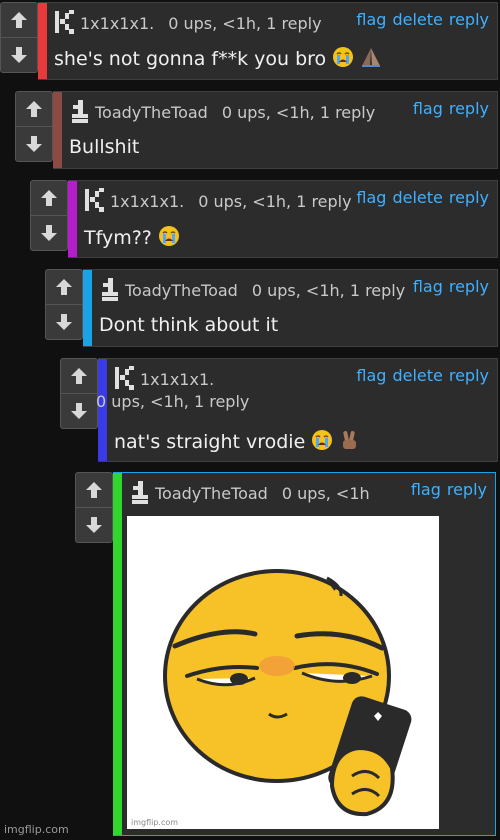 Image resolution: width=500 pixels, height=840 pixels. What do you see at coordinates (36, 829) in the screenshot?
I see `imgflip-watermark: imgflip.com` at bounding box center [36, 829].